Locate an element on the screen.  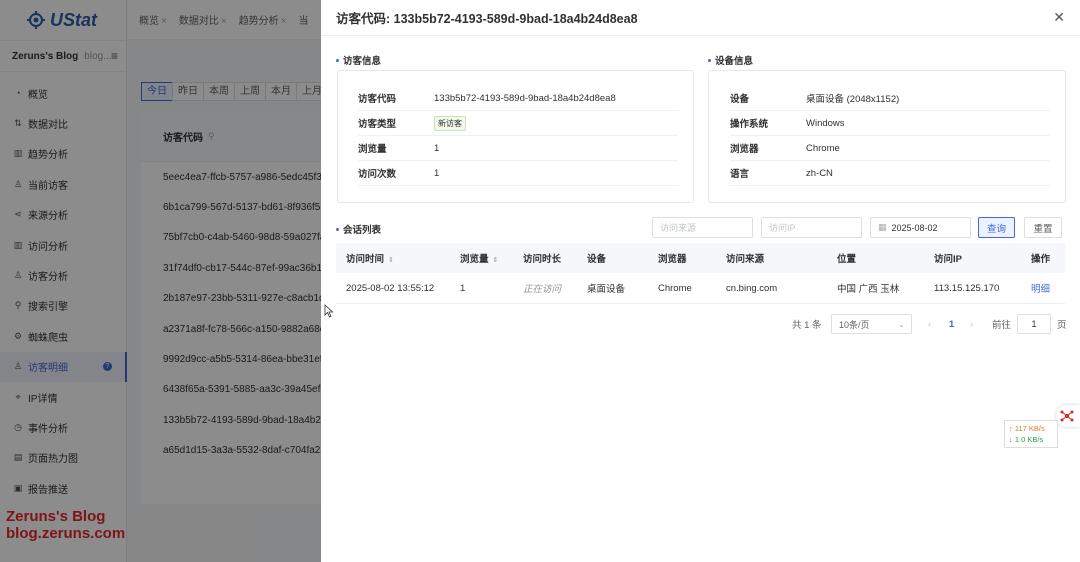
close-icon: ✕ is located at coordinates (1059, 17).